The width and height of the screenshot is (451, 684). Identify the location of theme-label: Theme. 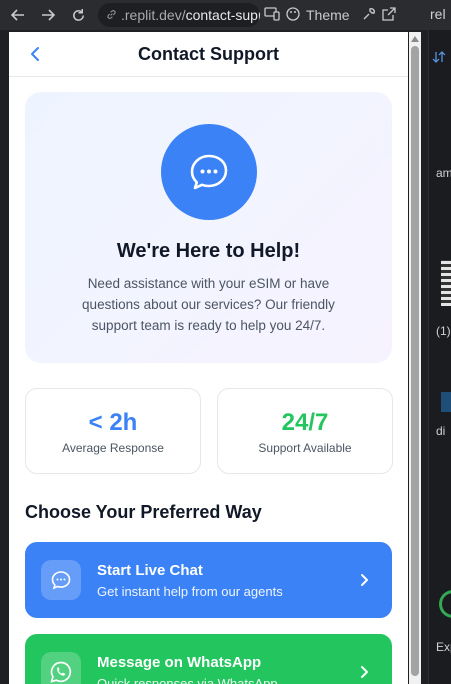
(328, 15).